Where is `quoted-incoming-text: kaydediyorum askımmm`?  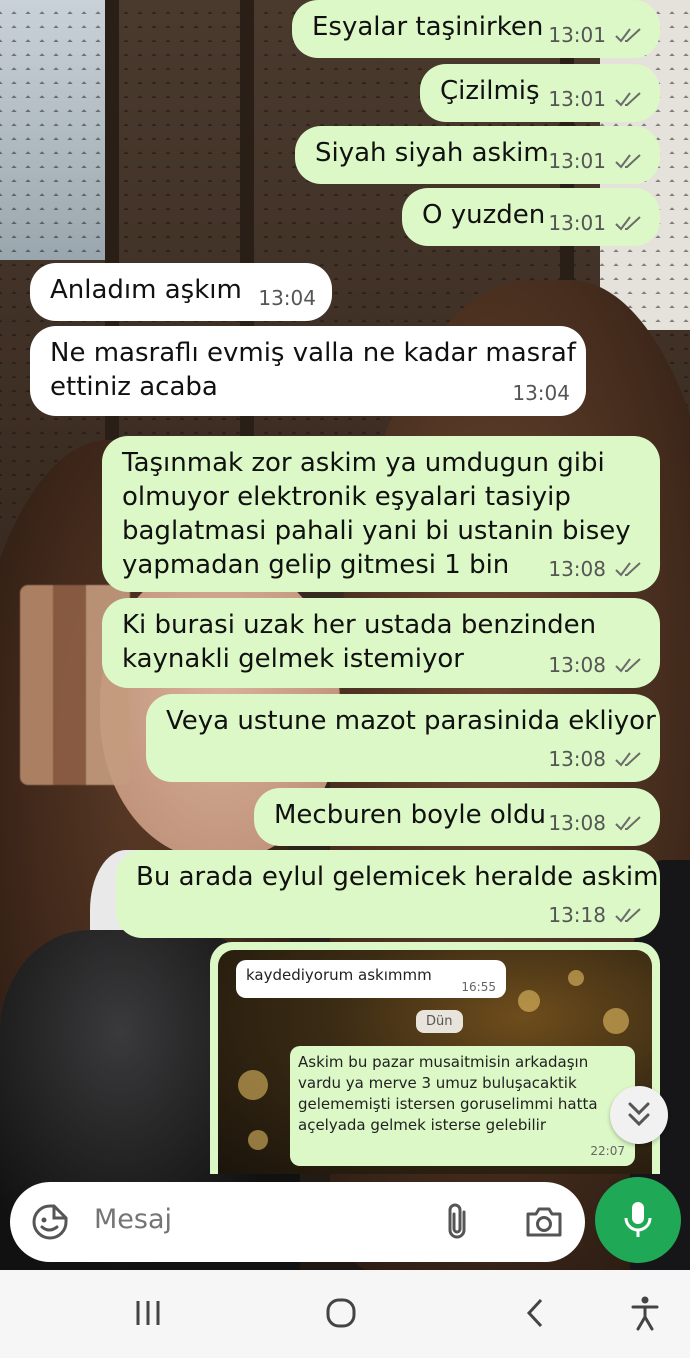 quoted-incoming-text: kaydediyorum askımmm is located at coordinates (339, 975).